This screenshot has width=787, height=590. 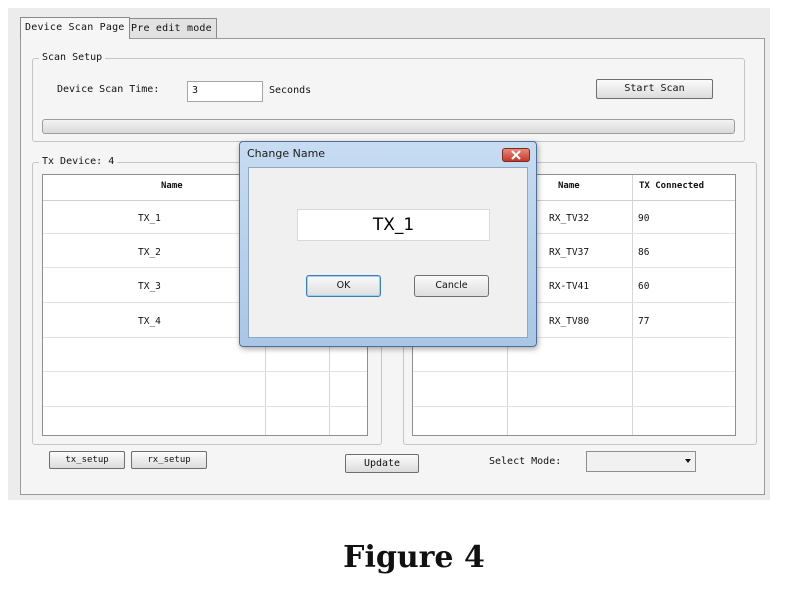 I want to click on scan-time-input: 3, so click(x=225, y=91).